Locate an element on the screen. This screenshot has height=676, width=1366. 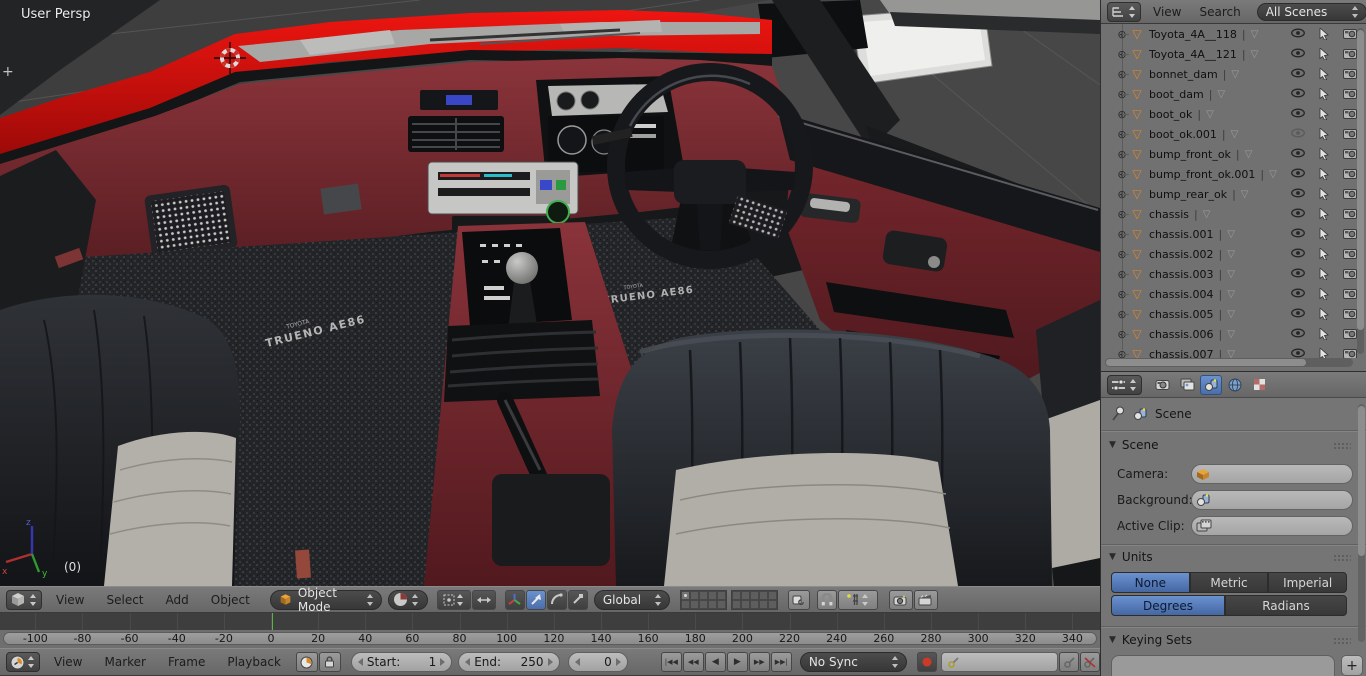
outliner-row: ⊕ ▽ chassis | ▽ is located at coordinates (1233, 214).